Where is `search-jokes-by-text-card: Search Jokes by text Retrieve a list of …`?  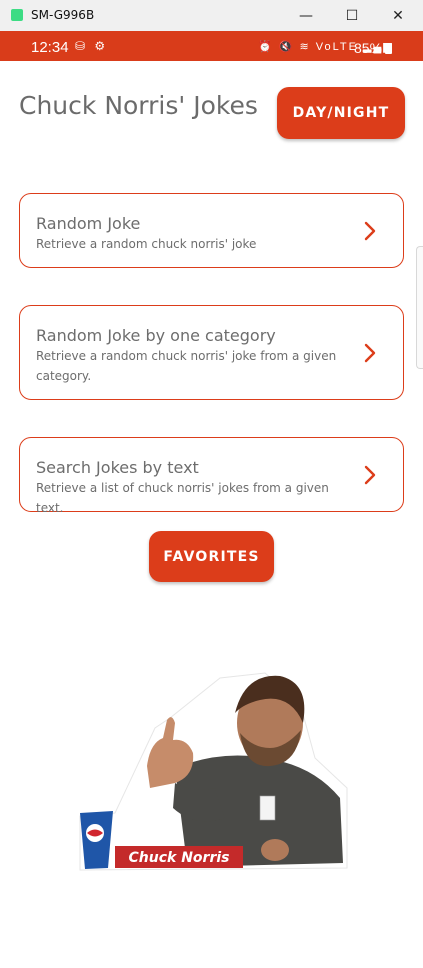
search-jokes-by-text-card: Search Jokes by text Retrieve a list of … is located at coordinates (211, 476).